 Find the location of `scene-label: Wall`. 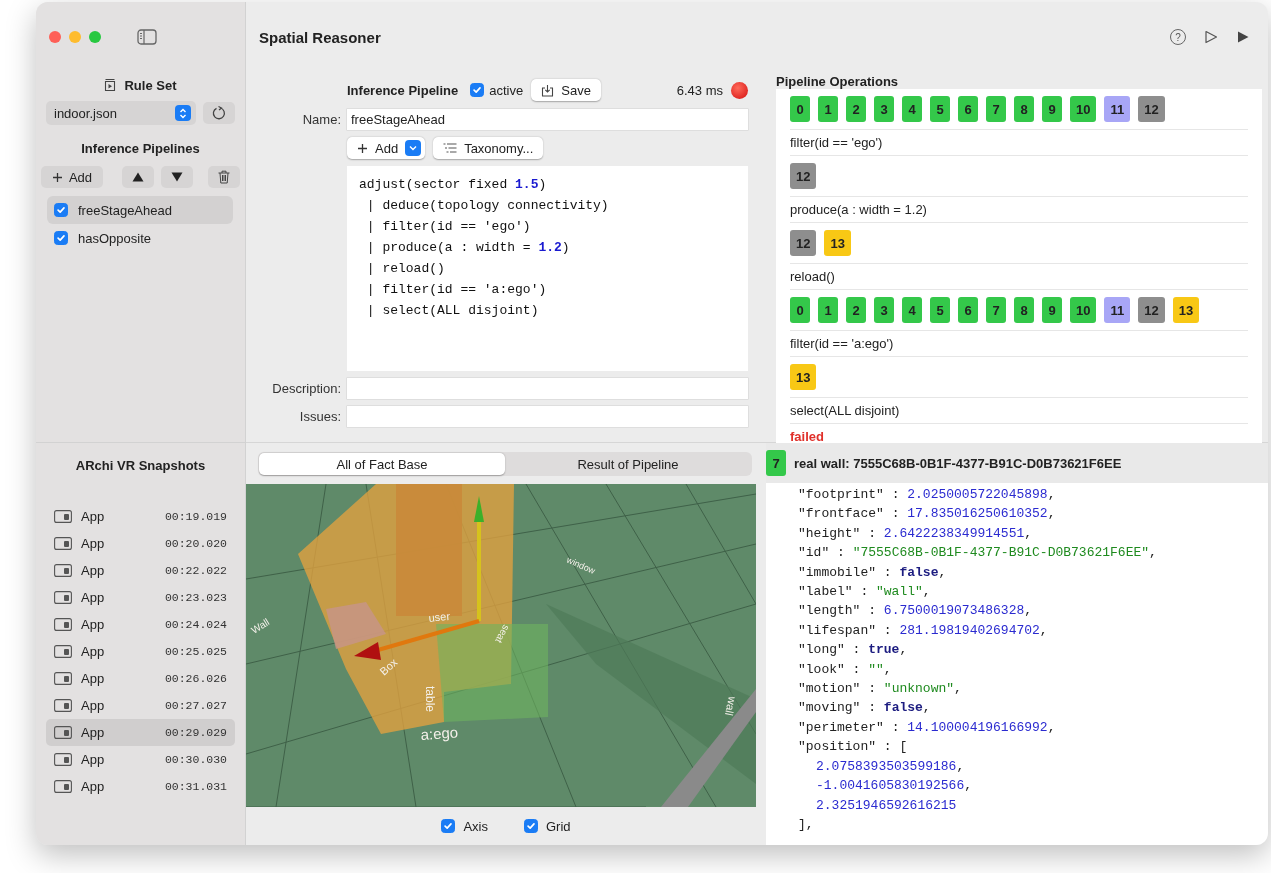

scene-label: Wall is located at coordinates (260, 626).